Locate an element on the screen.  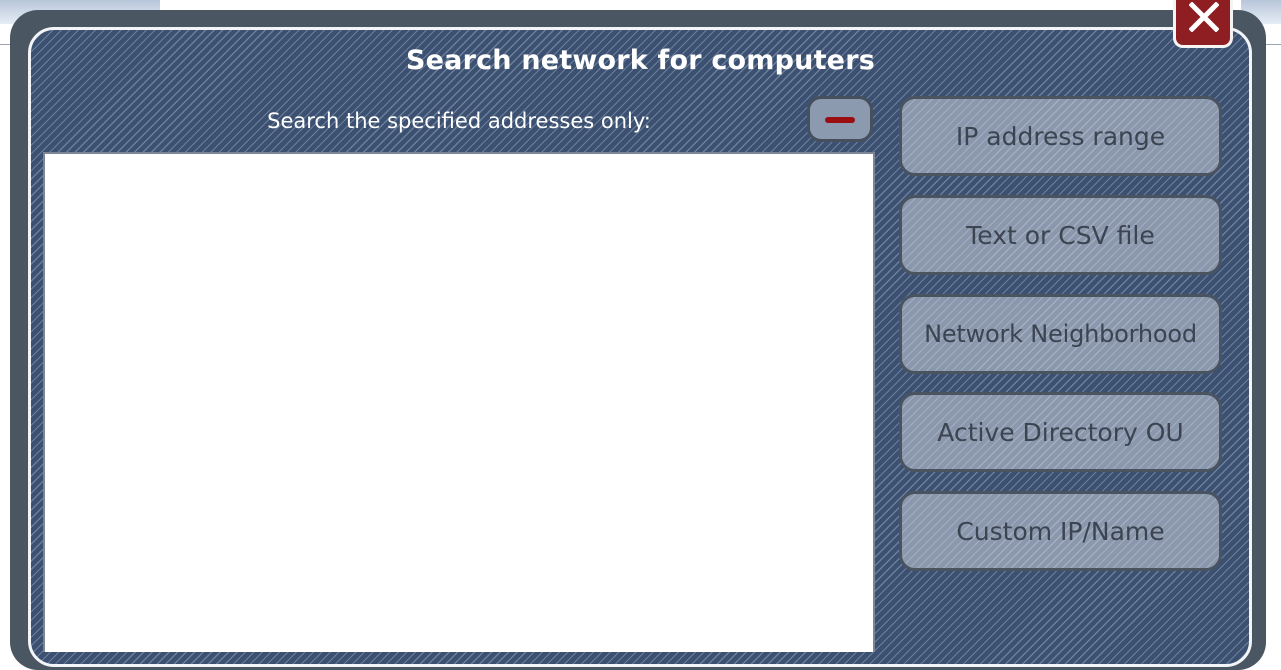
network-neighborhood-button: Network Neighborhood is located at coordinates (1060, 334).